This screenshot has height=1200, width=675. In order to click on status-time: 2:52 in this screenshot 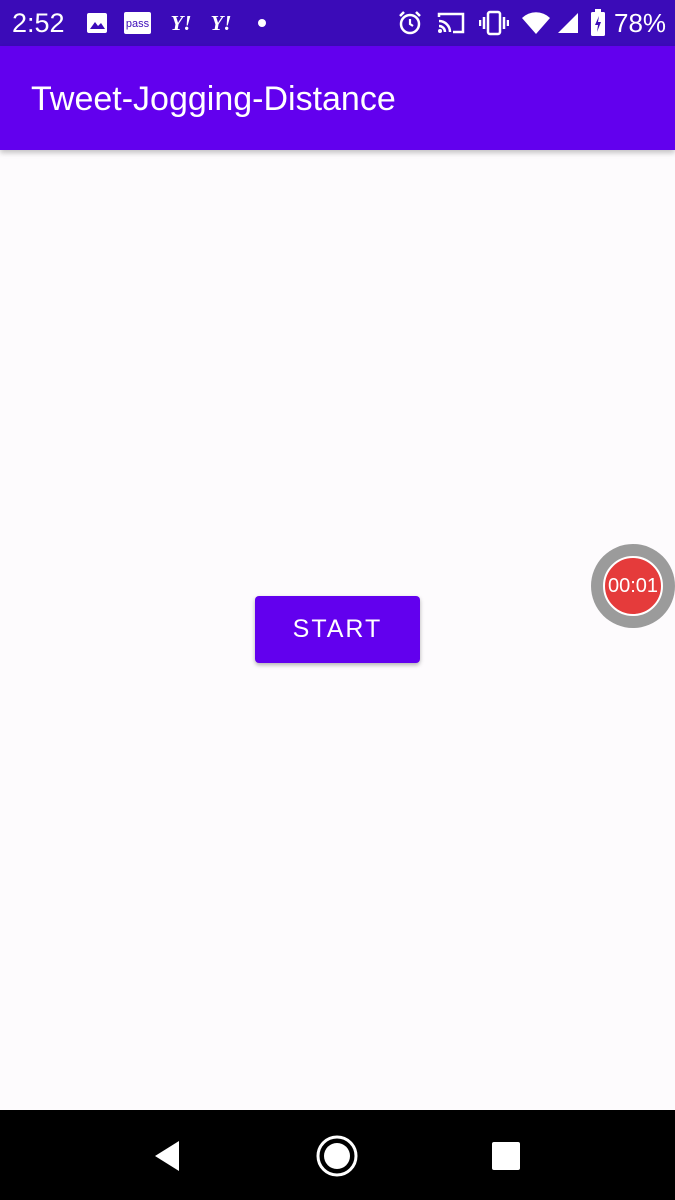, I will do `click(38, 23)`.